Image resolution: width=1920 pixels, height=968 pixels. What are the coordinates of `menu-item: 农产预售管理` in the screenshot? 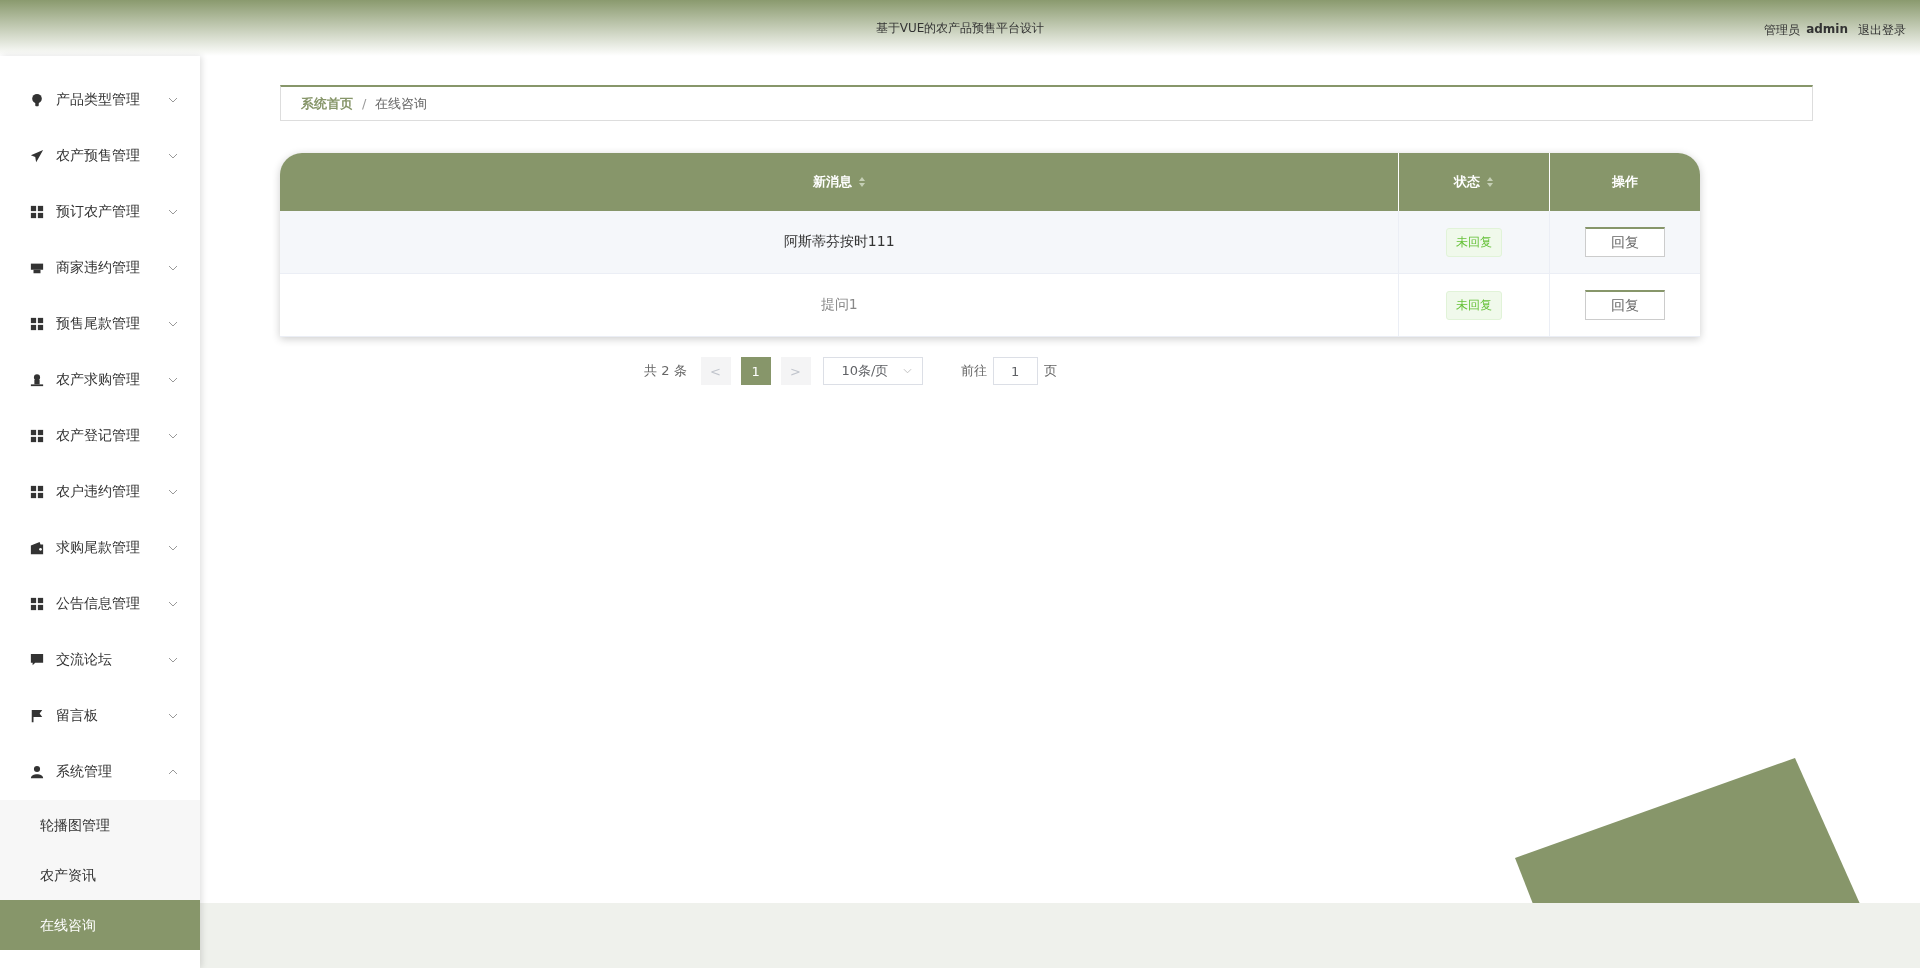 It's located at (100, 156).